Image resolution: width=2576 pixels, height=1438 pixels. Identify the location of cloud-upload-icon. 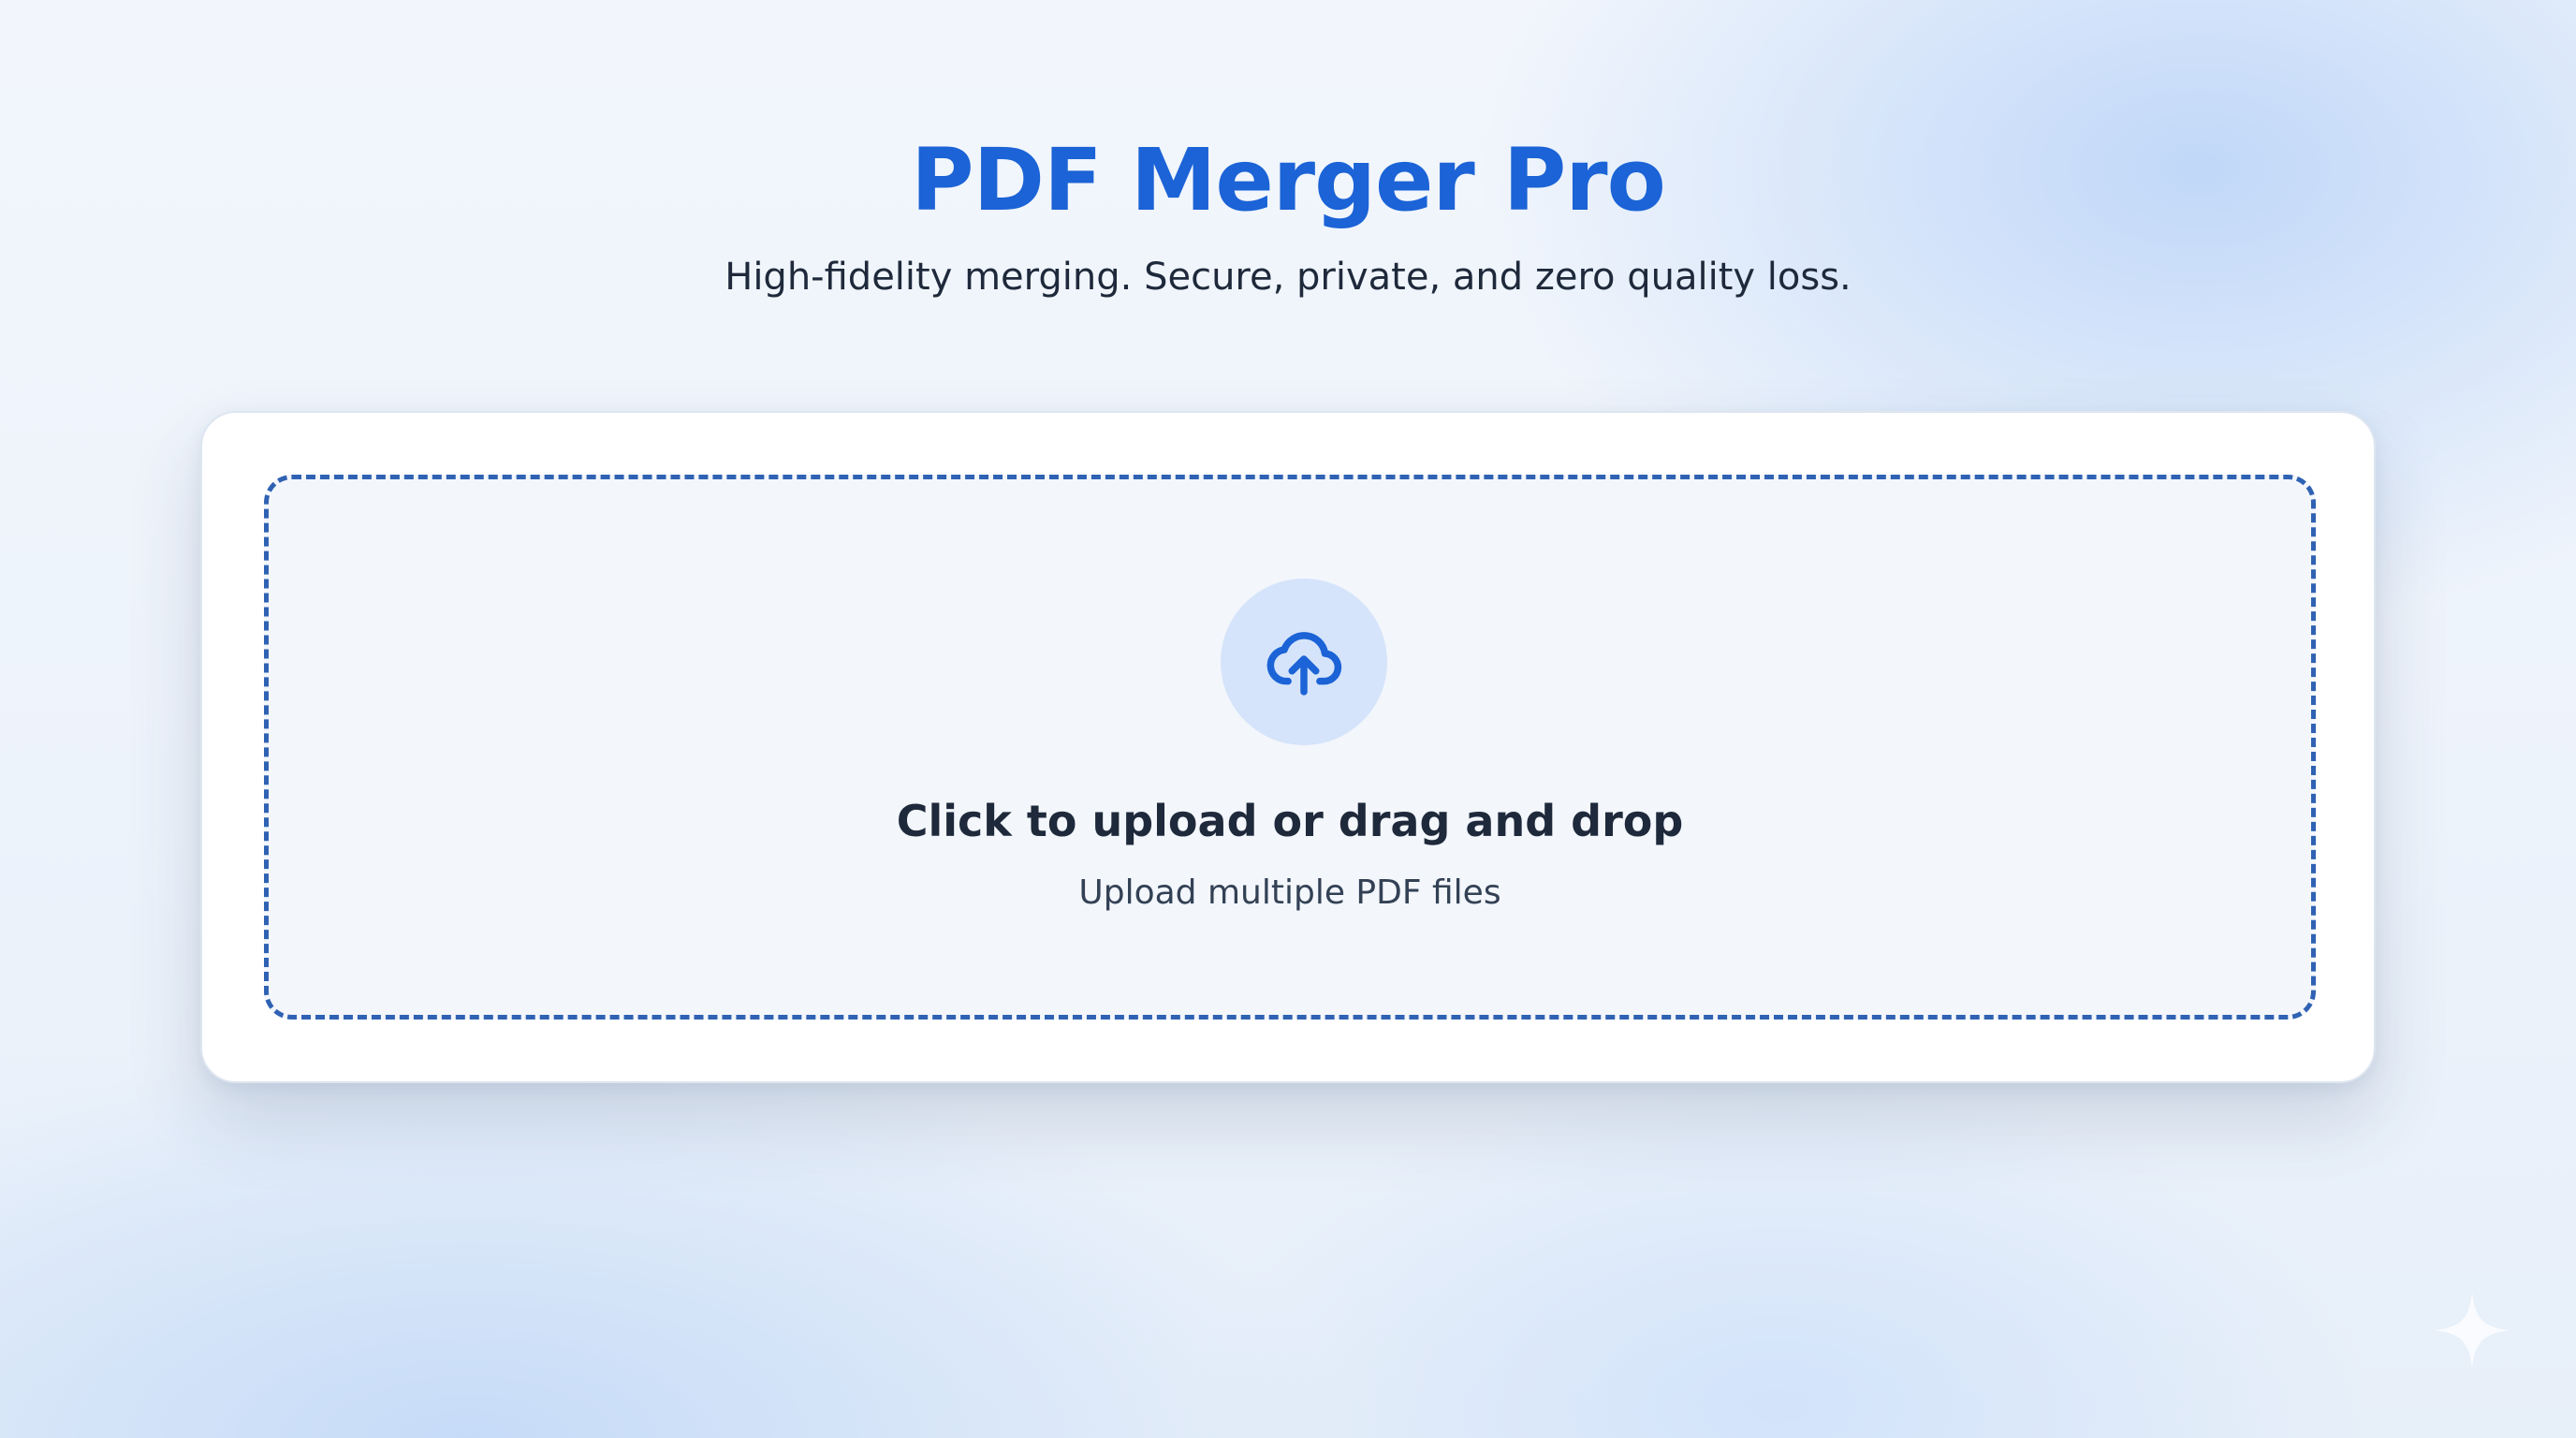
(1304, 664).